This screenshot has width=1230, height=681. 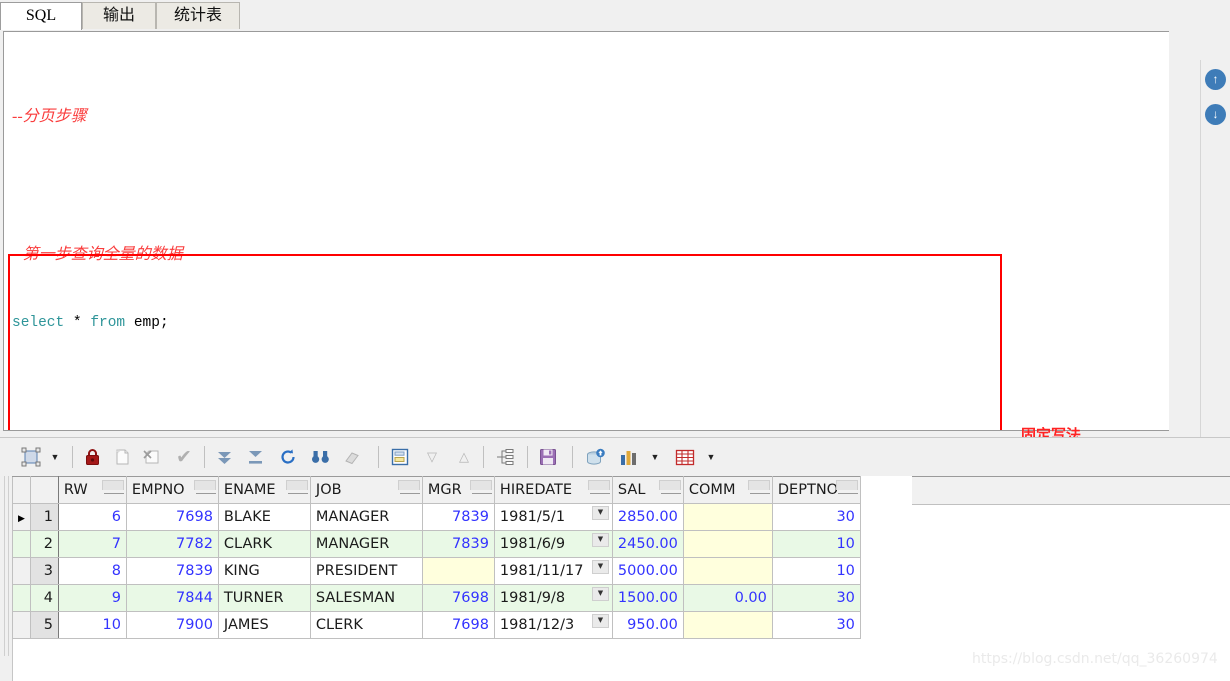 What do you see at coordinates (172, 625) in the screenshot?
I see `cell-empno: 7900` at bounding box center [172, 625].